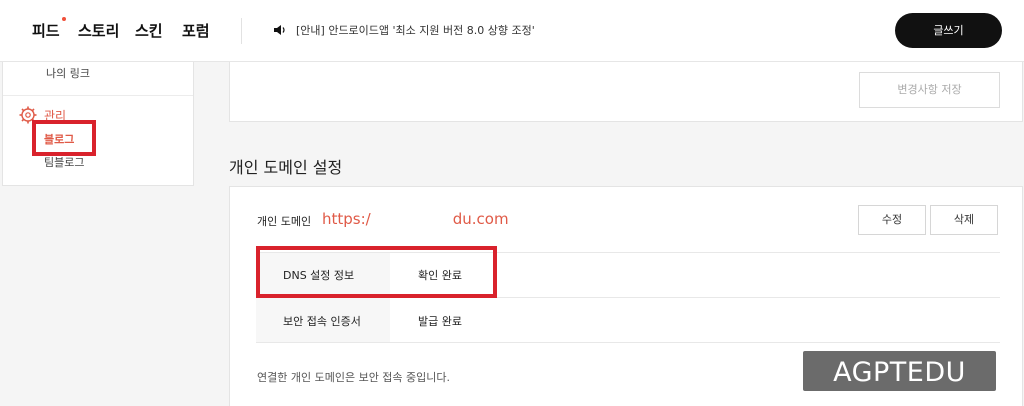 The image size is (1024, 406). Describe the element at coordinates (415, 219) in the screenshot. I see `domain-url: https:/ du.com` at that location.